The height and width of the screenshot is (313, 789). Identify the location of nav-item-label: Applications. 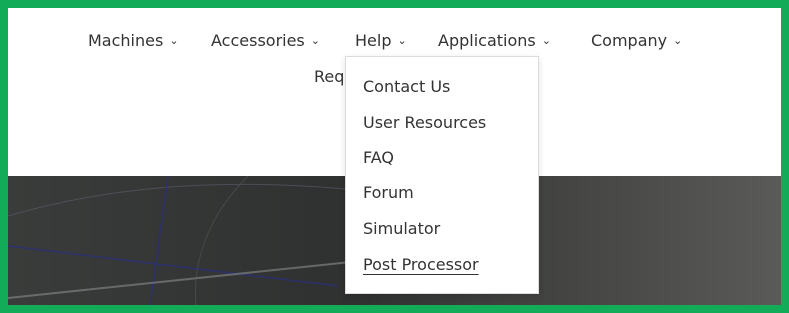
(487, 40).